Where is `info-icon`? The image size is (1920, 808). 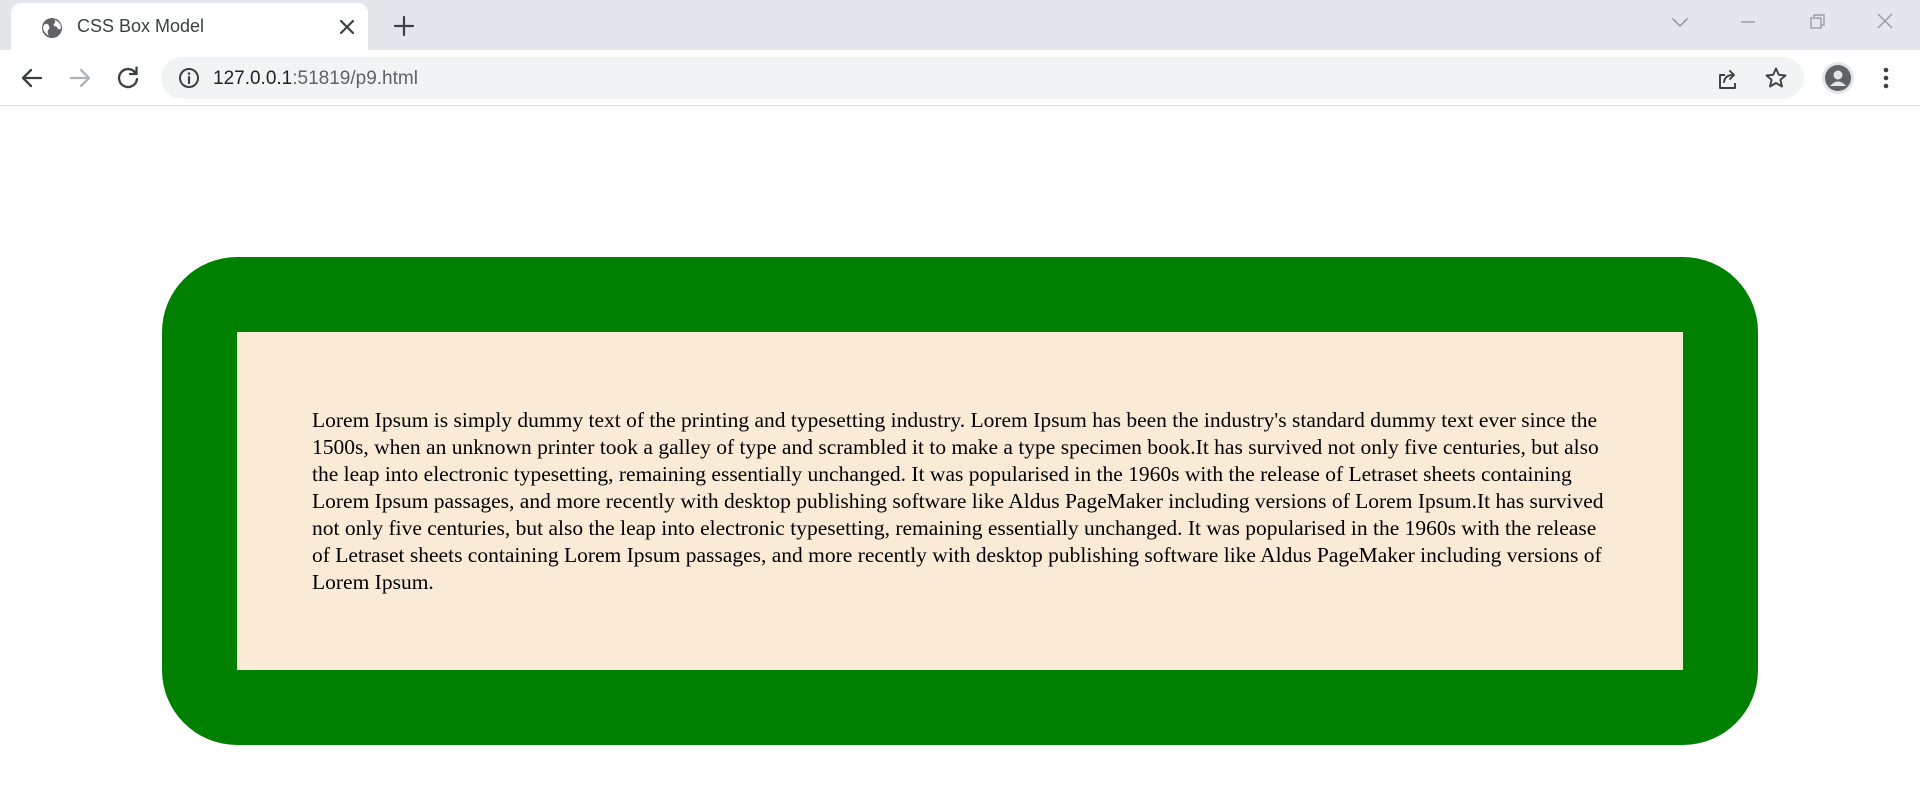
info-icon is located at coordinates (189, 78).